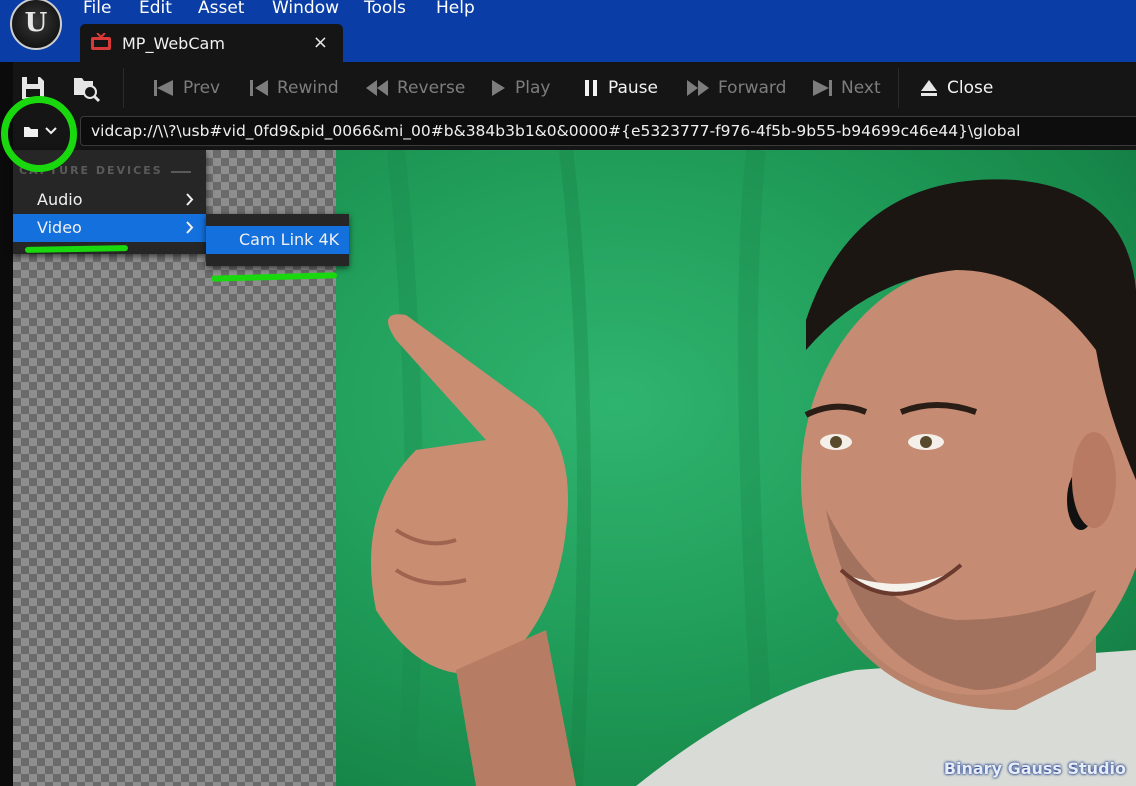 This screenshot has width=1136, height=786. What do you see at coordinates (109, 228) in the screenshot?
I see `menu-item-video: Video` at bounding box center [109, 228].